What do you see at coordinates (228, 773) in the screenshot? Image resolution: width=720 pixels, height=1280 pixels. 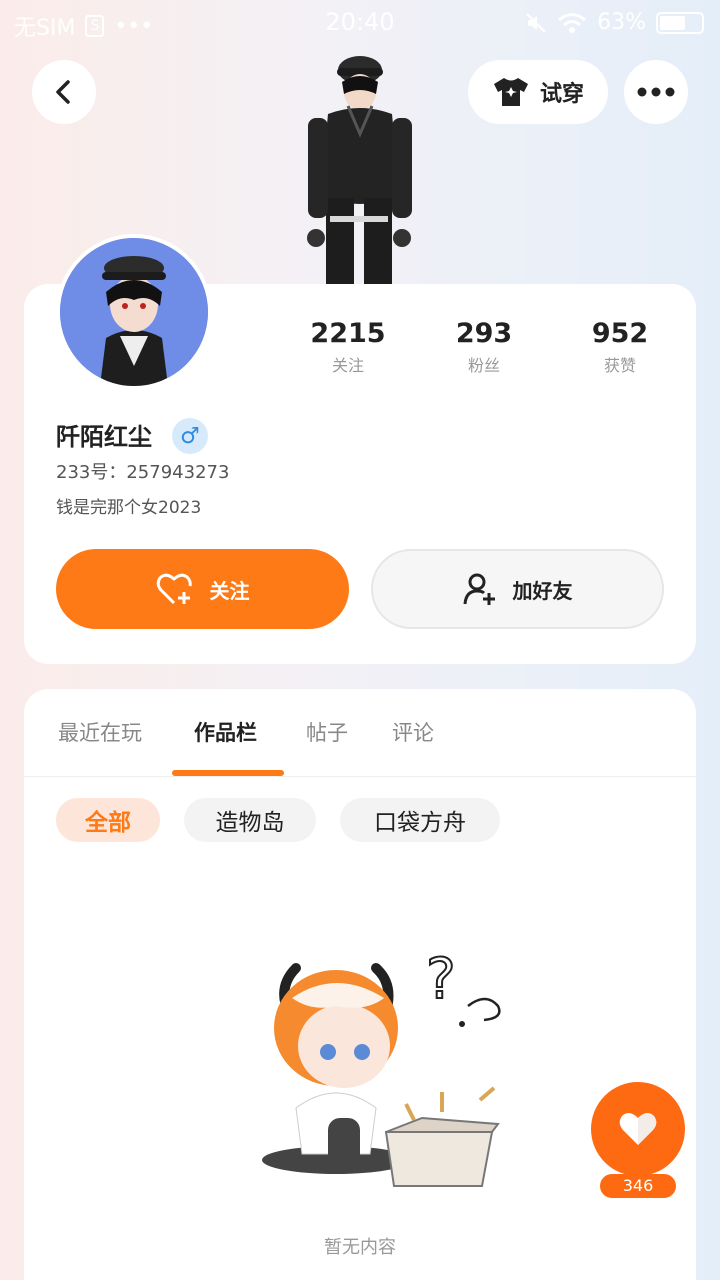 I see `tab-indicator` at bounding box center [228, 773].